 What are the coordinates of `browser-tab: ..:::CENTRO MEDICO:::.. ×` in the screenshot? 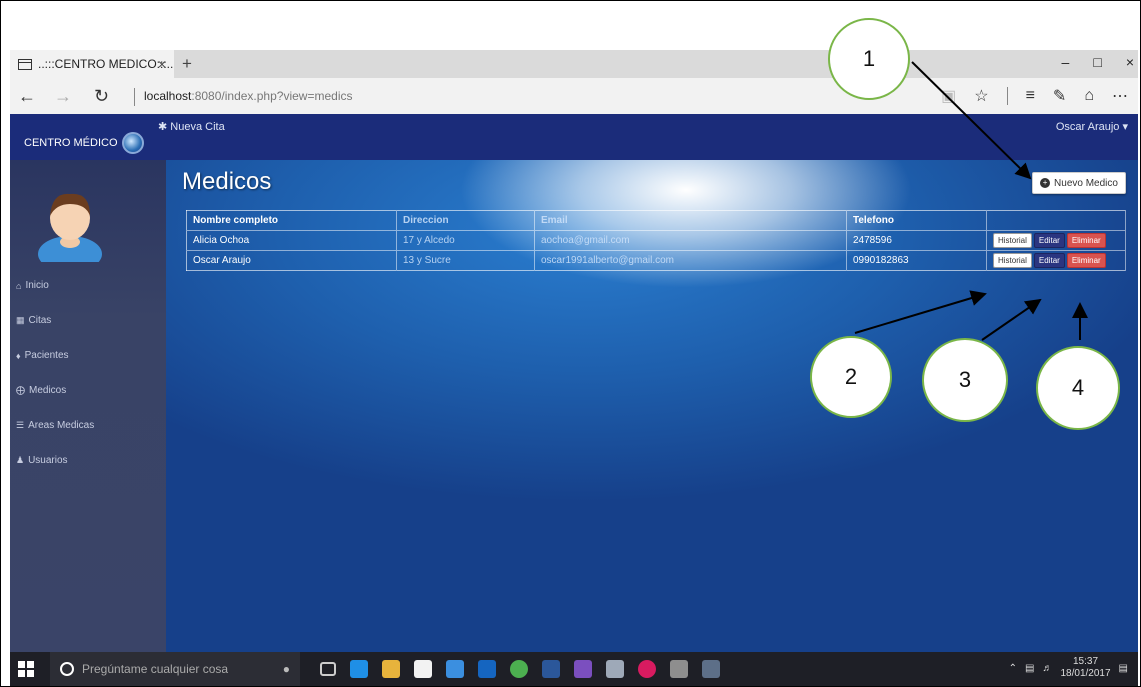 It's located at (92, 64).